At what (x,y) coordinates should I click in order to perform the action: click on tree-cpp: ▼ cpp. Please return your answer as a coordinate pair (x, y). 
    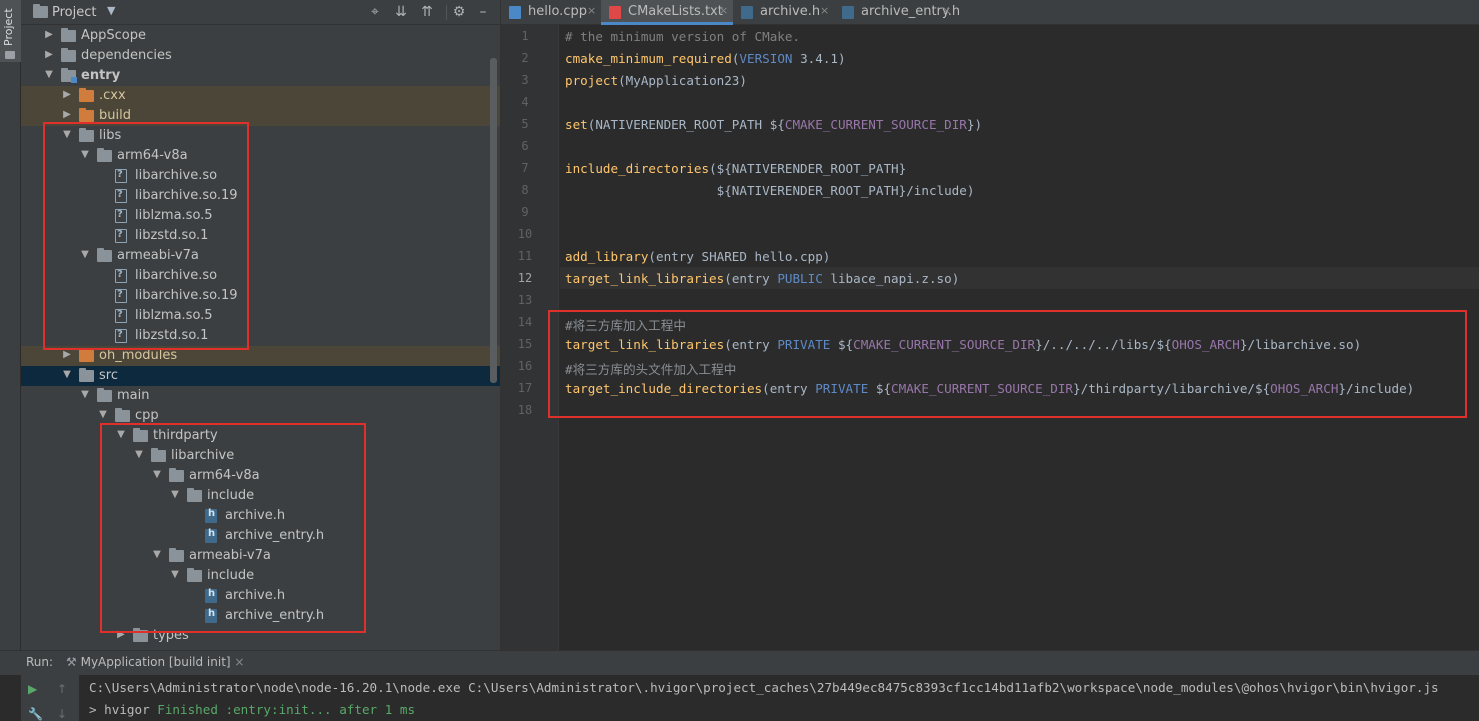
    Looking at the image, I should click on (260, 416).